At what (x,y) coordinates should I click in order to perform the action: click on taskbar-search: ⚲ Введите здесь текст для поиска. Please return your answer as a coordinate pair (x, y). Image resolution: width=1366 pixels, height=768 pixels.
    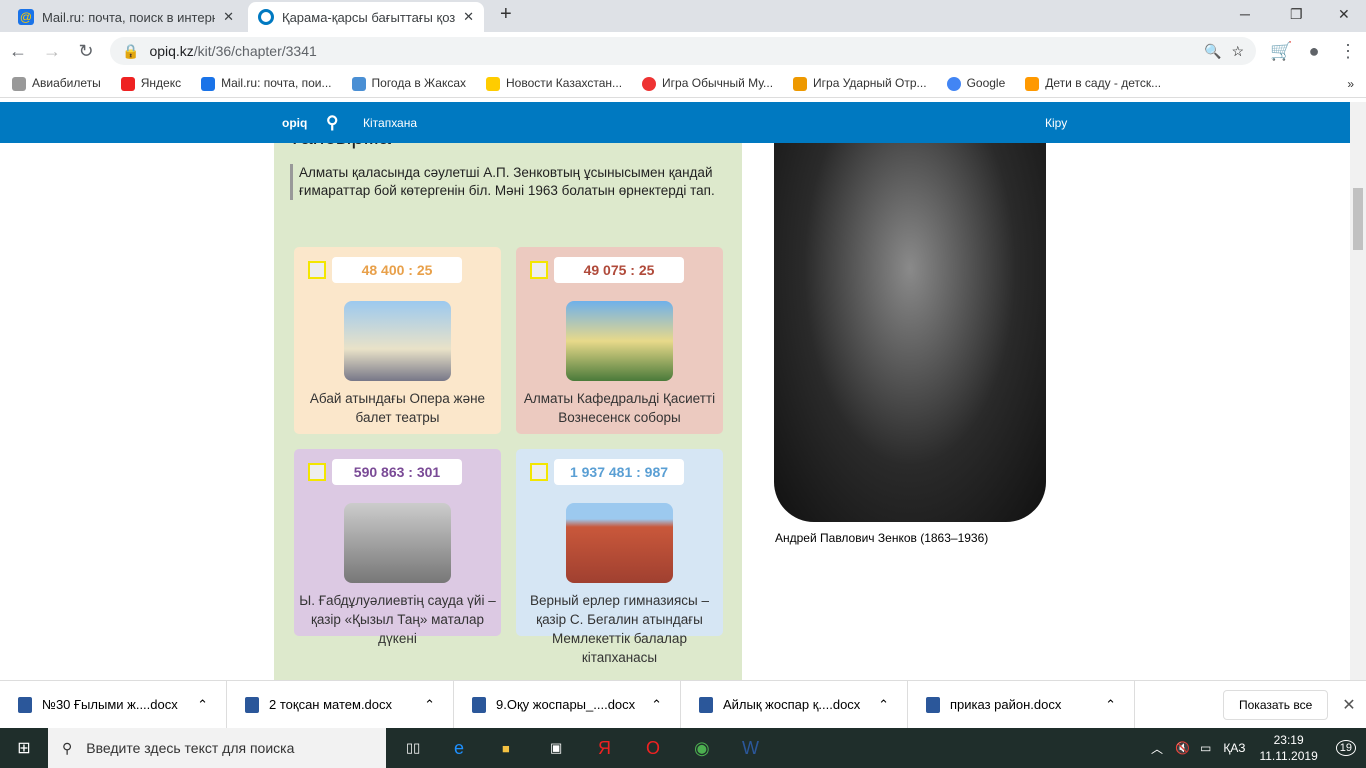
    Looking at the image, I should click on (217, 748).